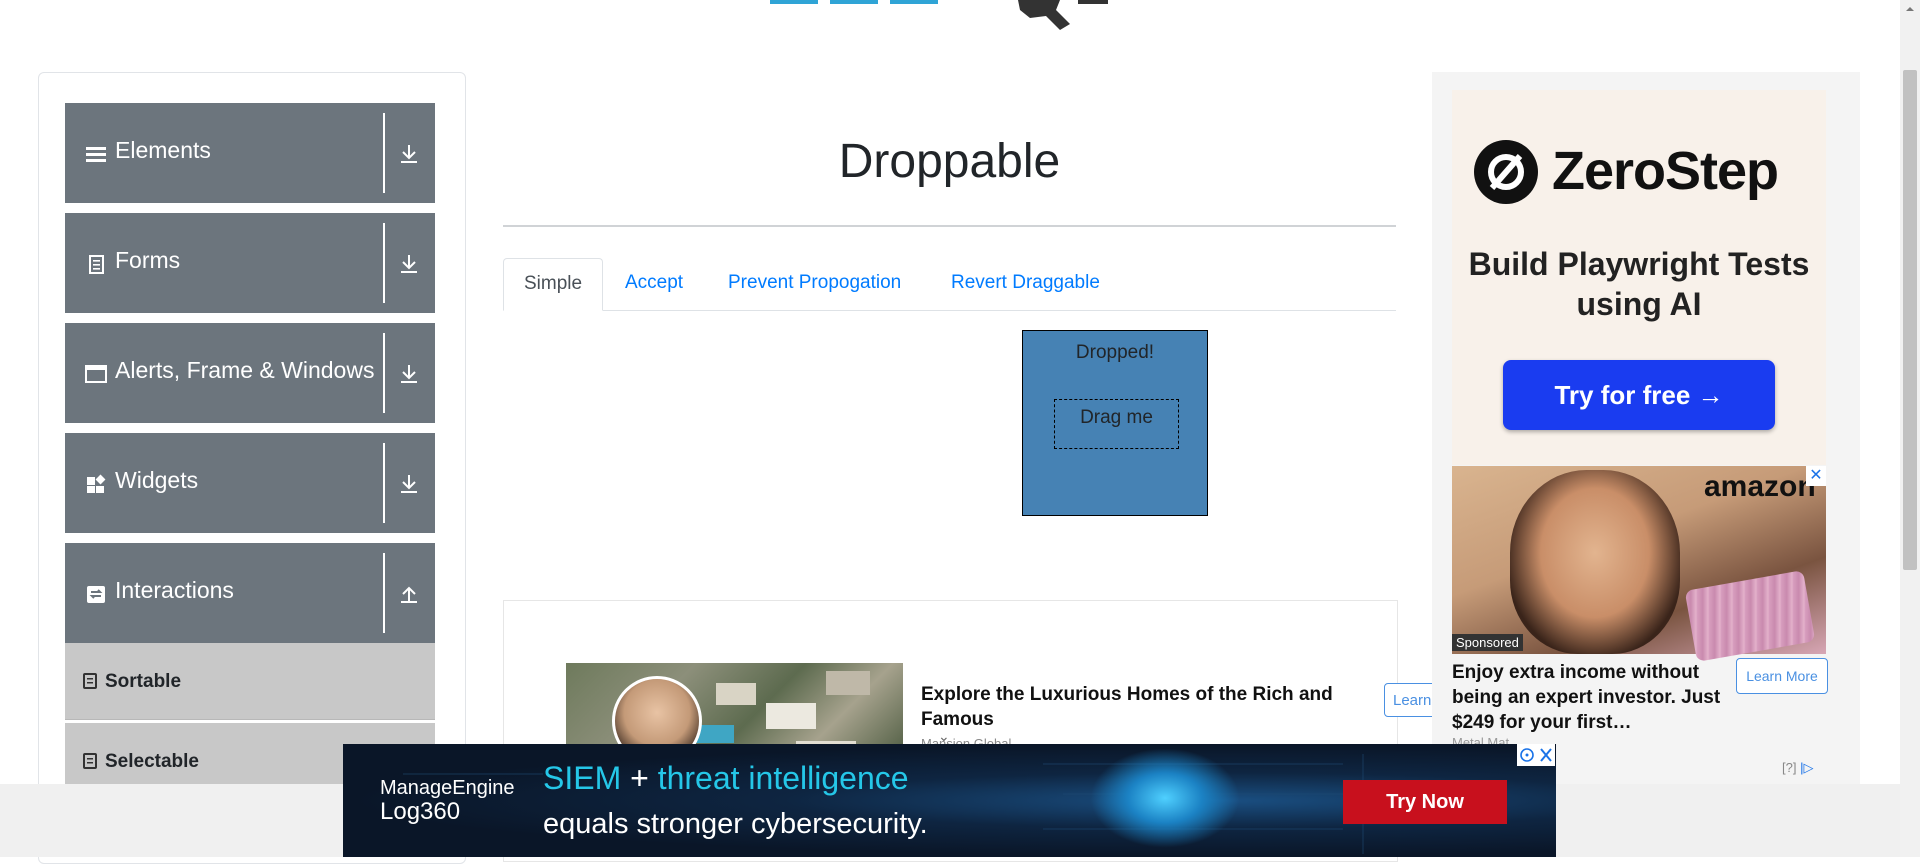  What do you see at coordinates (96, 594) in the screenshot?
I see `interactions-icon` at bounding box center [96, 594].